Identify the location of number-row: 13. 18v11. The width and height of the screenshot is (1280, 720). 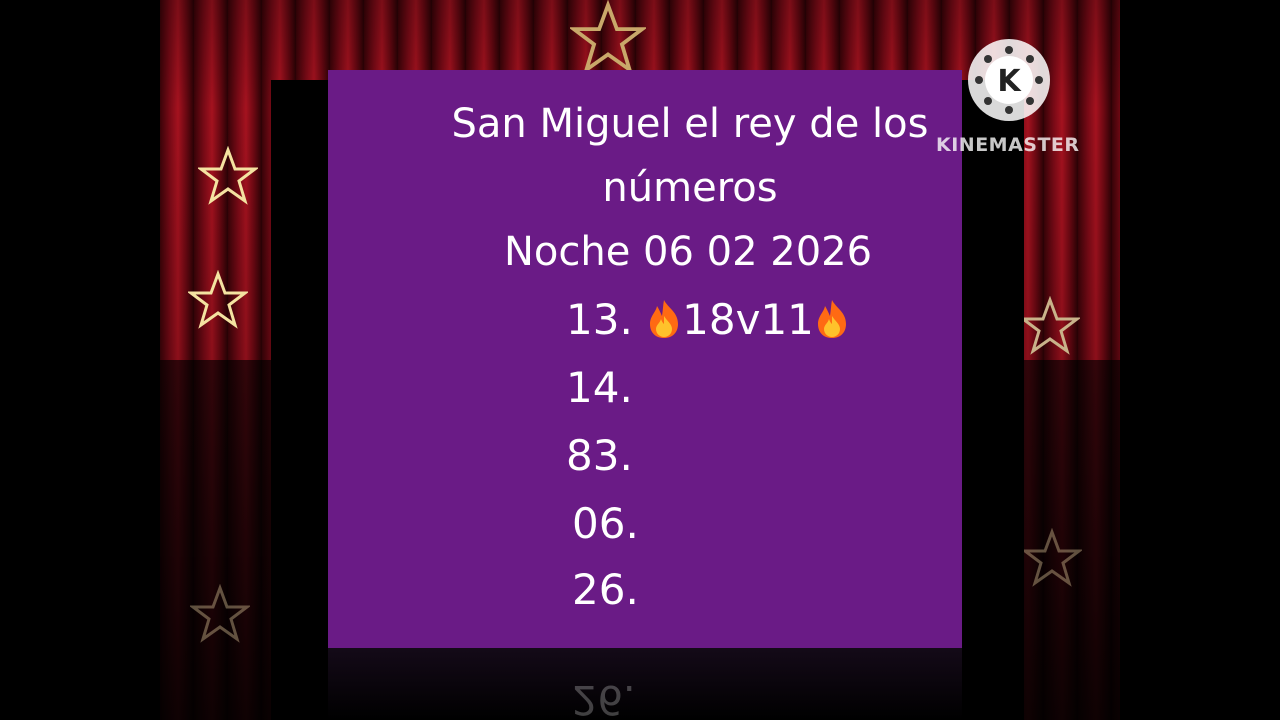
(708, 320).